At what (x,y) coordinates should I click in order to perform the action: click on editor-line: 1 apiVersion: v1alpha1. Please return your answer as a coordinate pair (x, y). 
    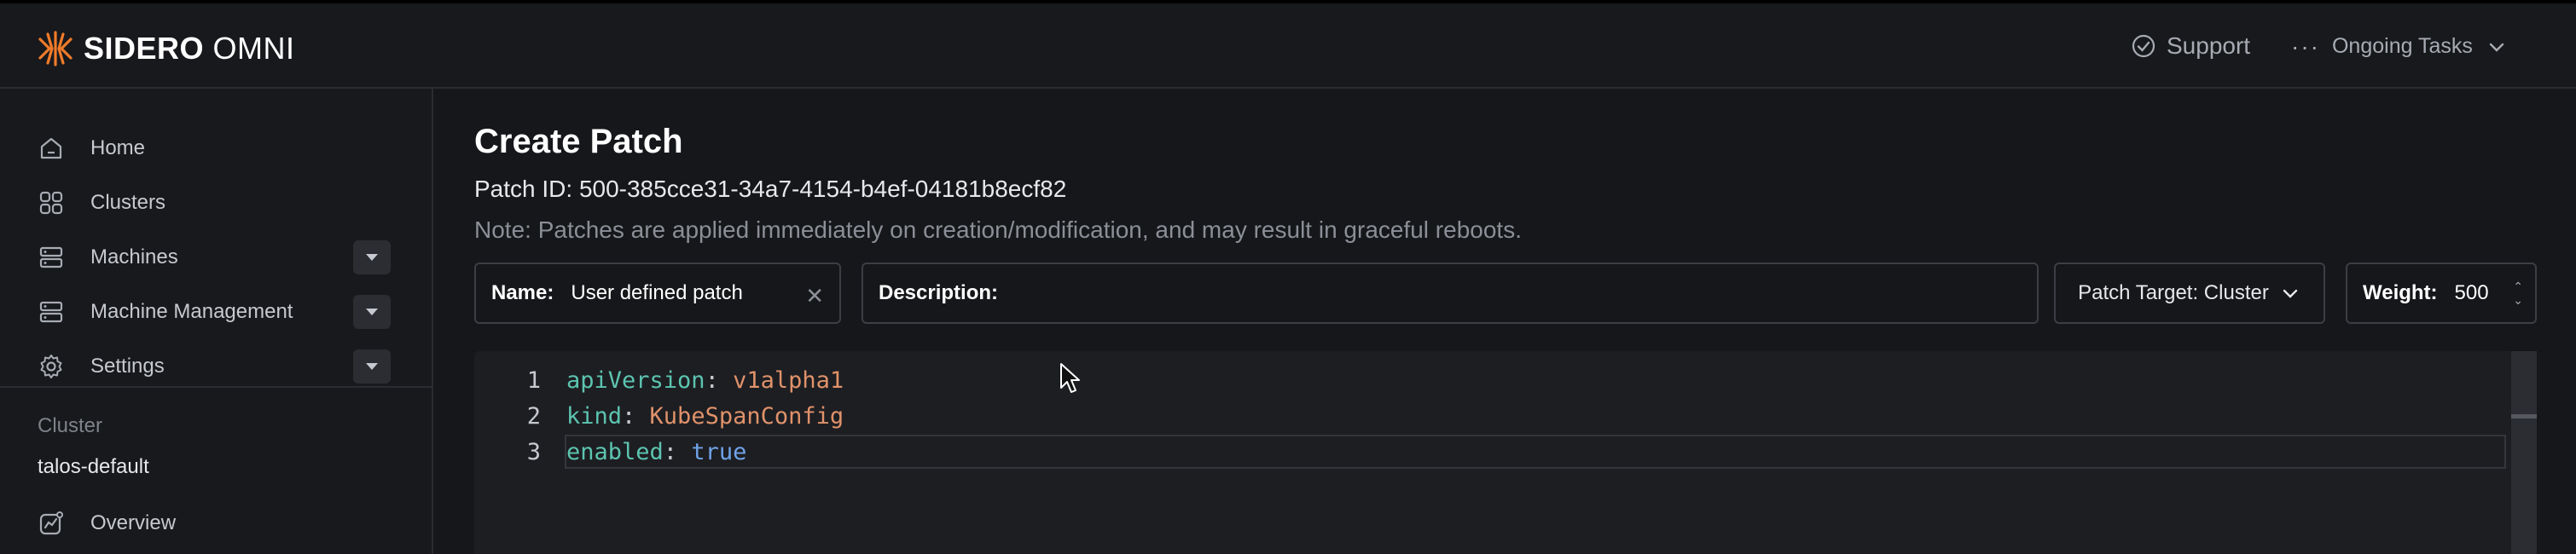
    Looking at the image, I should click on (1492, 380).